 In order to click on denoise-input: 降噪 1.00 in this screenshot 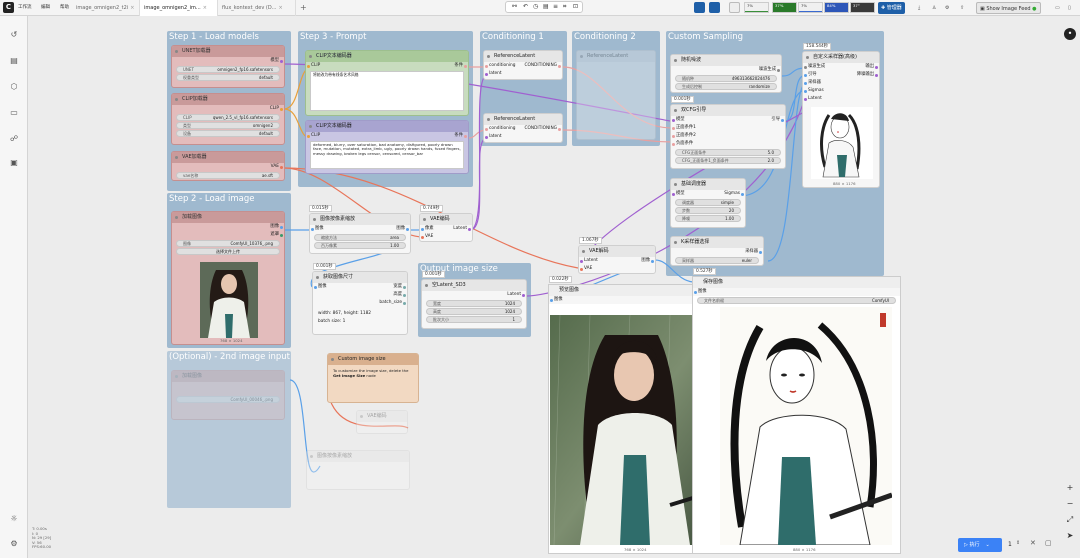, I will do `click(708, 218)`.